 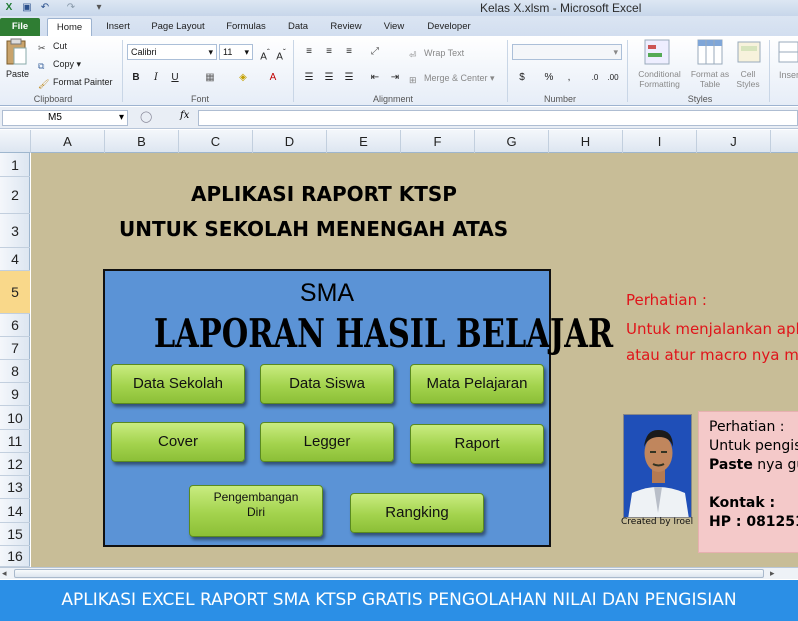 I want to click on format-painter-button: 🖌 Format Painter, so click(x=75, y=82).